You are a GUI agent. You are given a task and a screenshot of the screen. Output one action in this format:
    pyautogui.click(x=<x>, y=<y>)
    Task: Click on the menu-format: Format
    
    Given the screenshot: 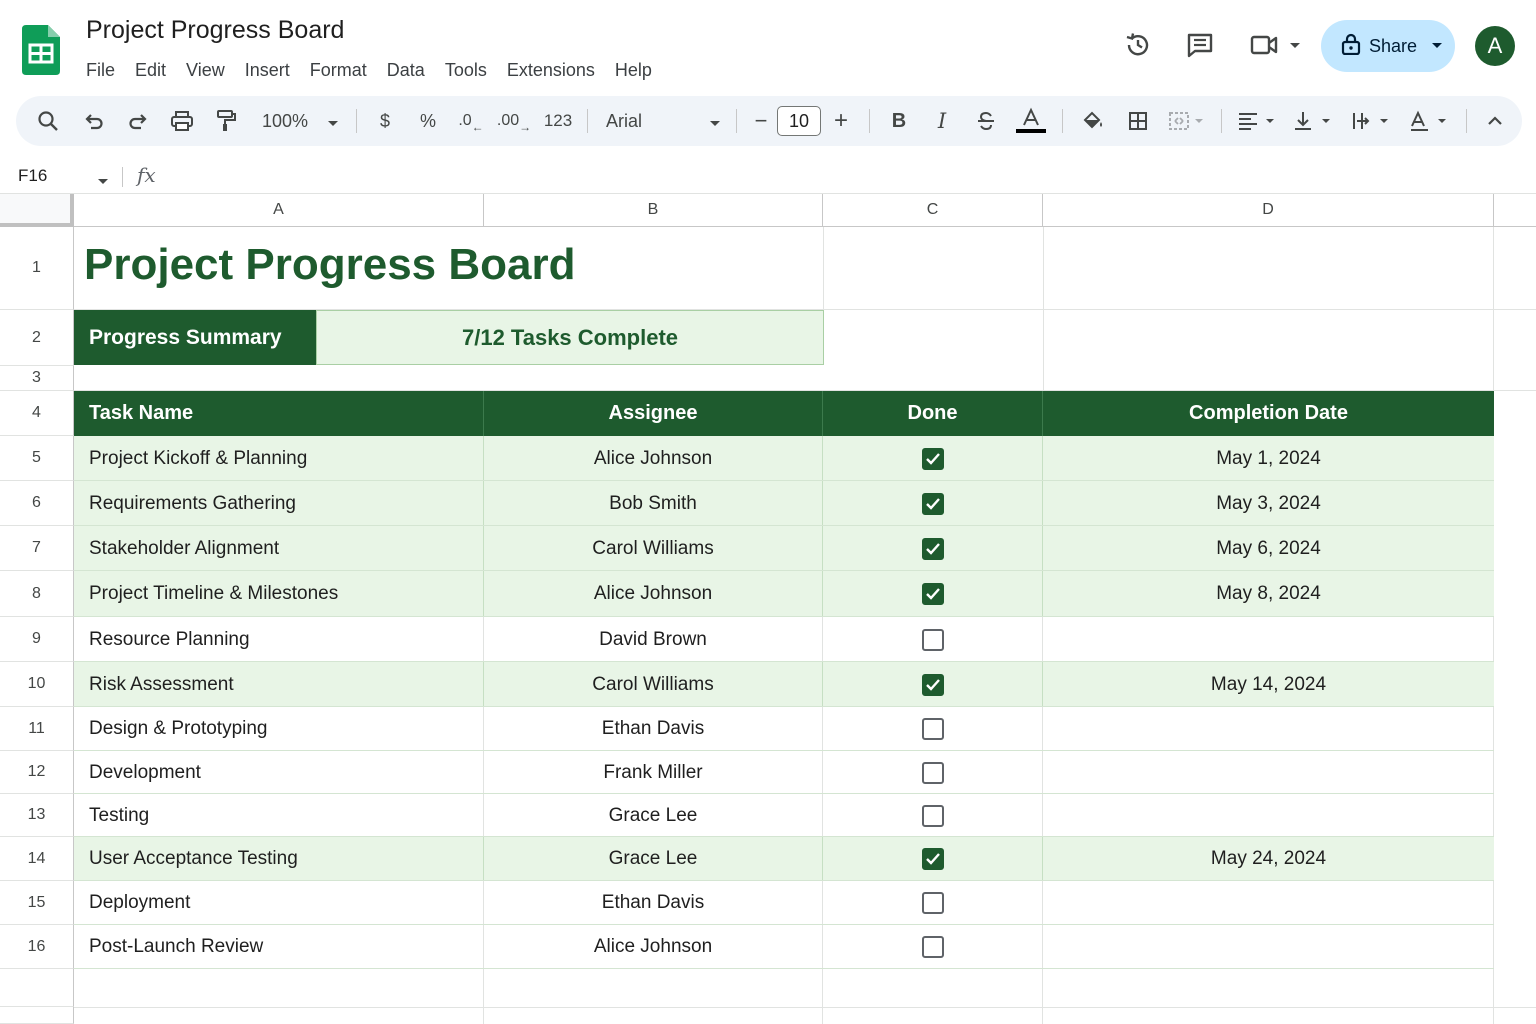 What is the action you would take?
    pyautogui.click(x=338, y=70)
    